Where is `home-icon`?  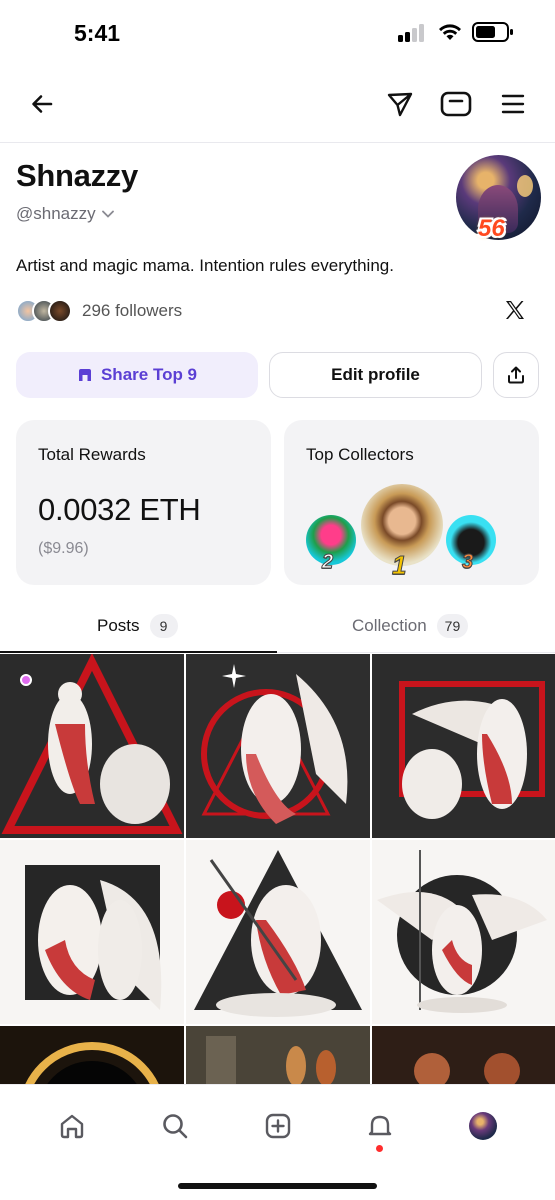 home-icon is located at coordinates (72, 1126).